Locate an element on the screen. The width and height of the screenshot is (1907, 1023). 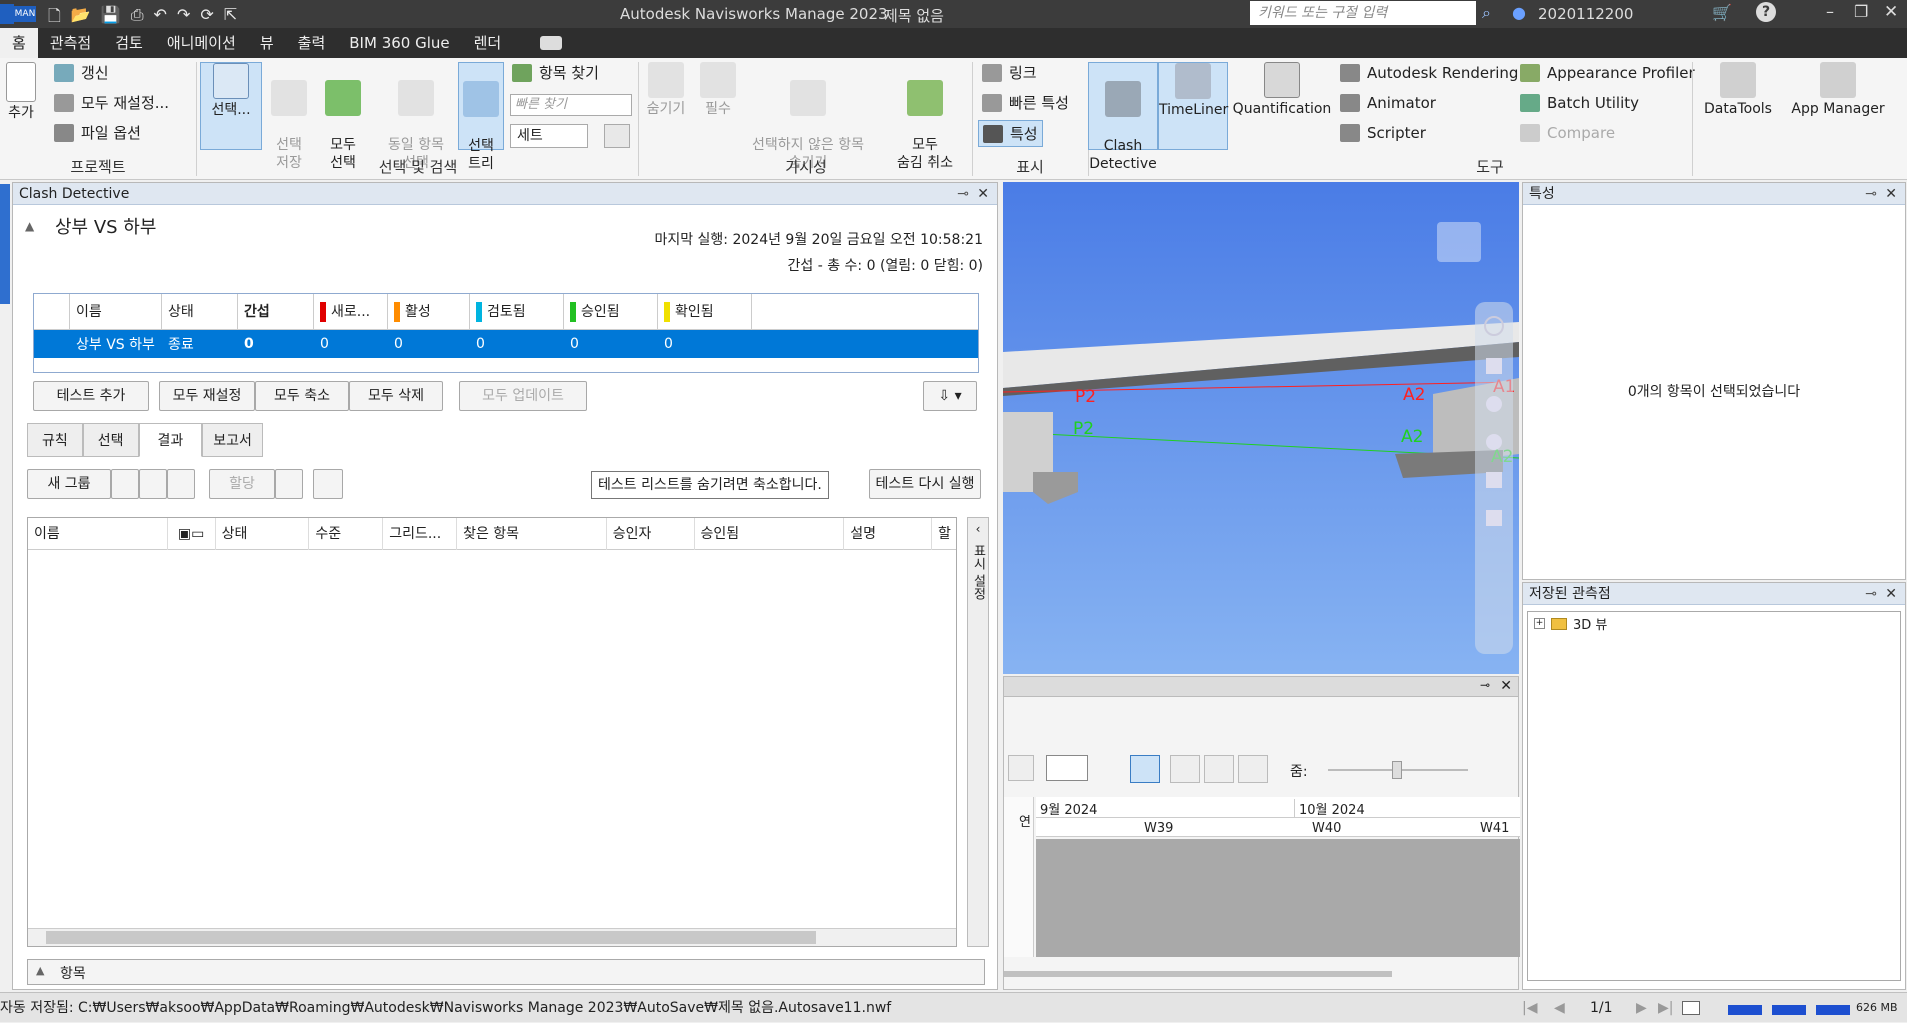
selection-tree-button: 선택 트리 is located at coordinates (481, 117).